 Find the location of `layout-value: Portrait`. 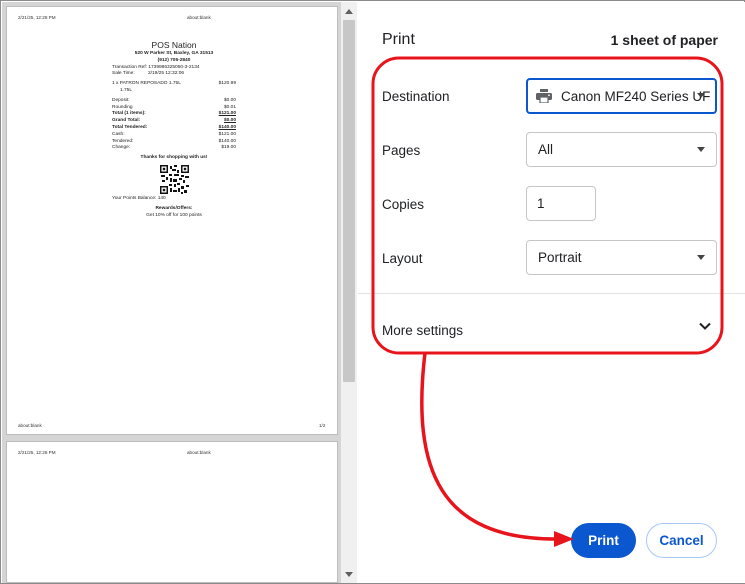

layout-value: Portrait is located at coordinates (560, 257).